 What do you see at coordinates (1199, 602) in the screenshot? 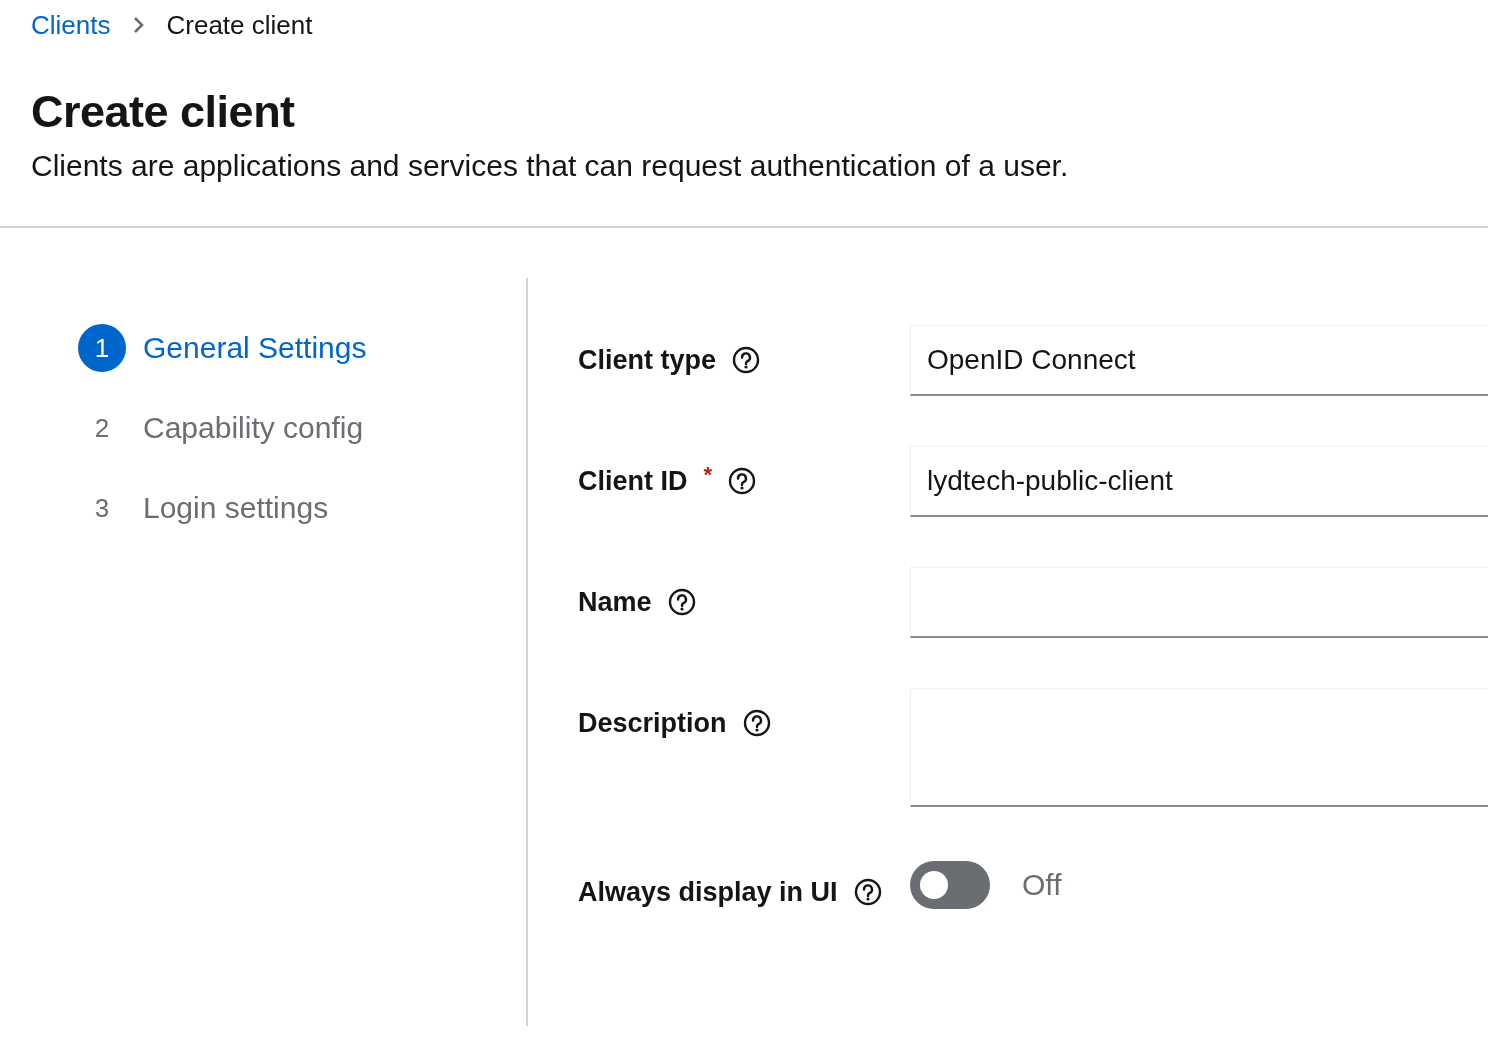
I see `input-field` at bounding box center [1199, 602].